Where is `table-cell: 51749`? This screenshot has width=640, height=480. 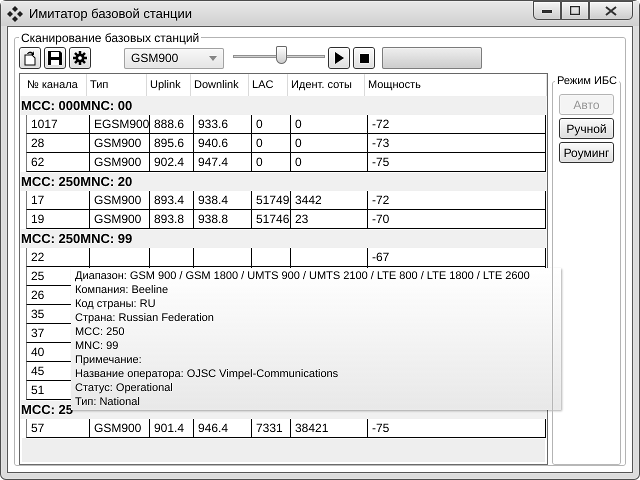 table-cell: 51749 is located at coordinates (271, 200).